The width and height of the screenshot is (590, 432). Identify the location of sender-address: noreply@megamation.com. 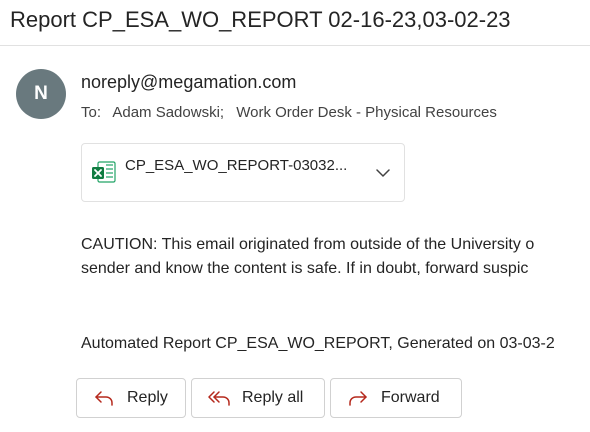
(188, 82).